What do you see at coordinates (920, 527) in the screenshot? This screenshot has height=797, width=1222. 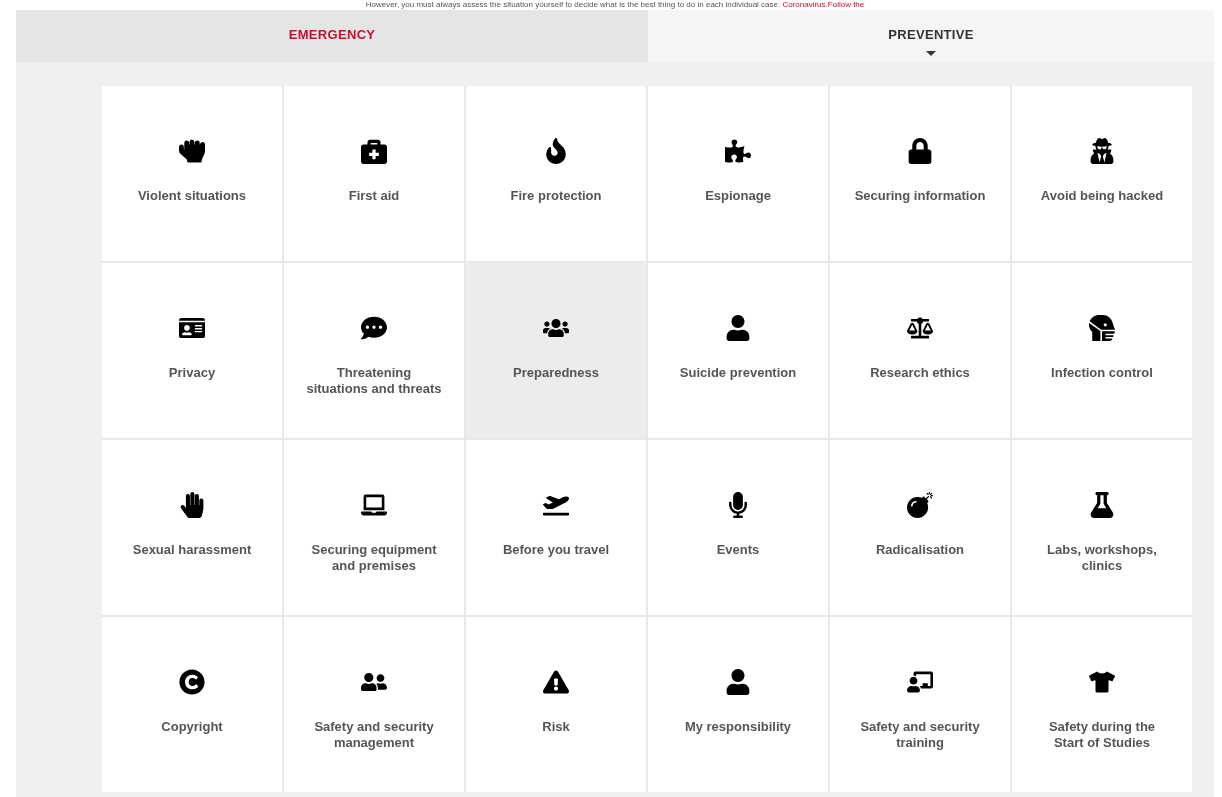 I see `topic-tile: Radicalisation` at bounding box center [920, 527].